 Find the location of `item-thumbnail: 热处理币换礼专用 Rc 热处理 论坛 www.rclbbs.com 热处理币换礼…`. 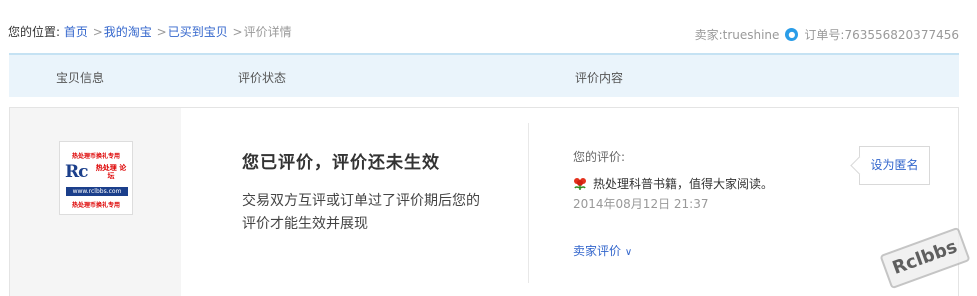

item-thumbnail: 热处理币换礼专用 Rc 热处理 论坛 www.rclbbs.com 热处理币换礼… is located at coordinates (96, 178).